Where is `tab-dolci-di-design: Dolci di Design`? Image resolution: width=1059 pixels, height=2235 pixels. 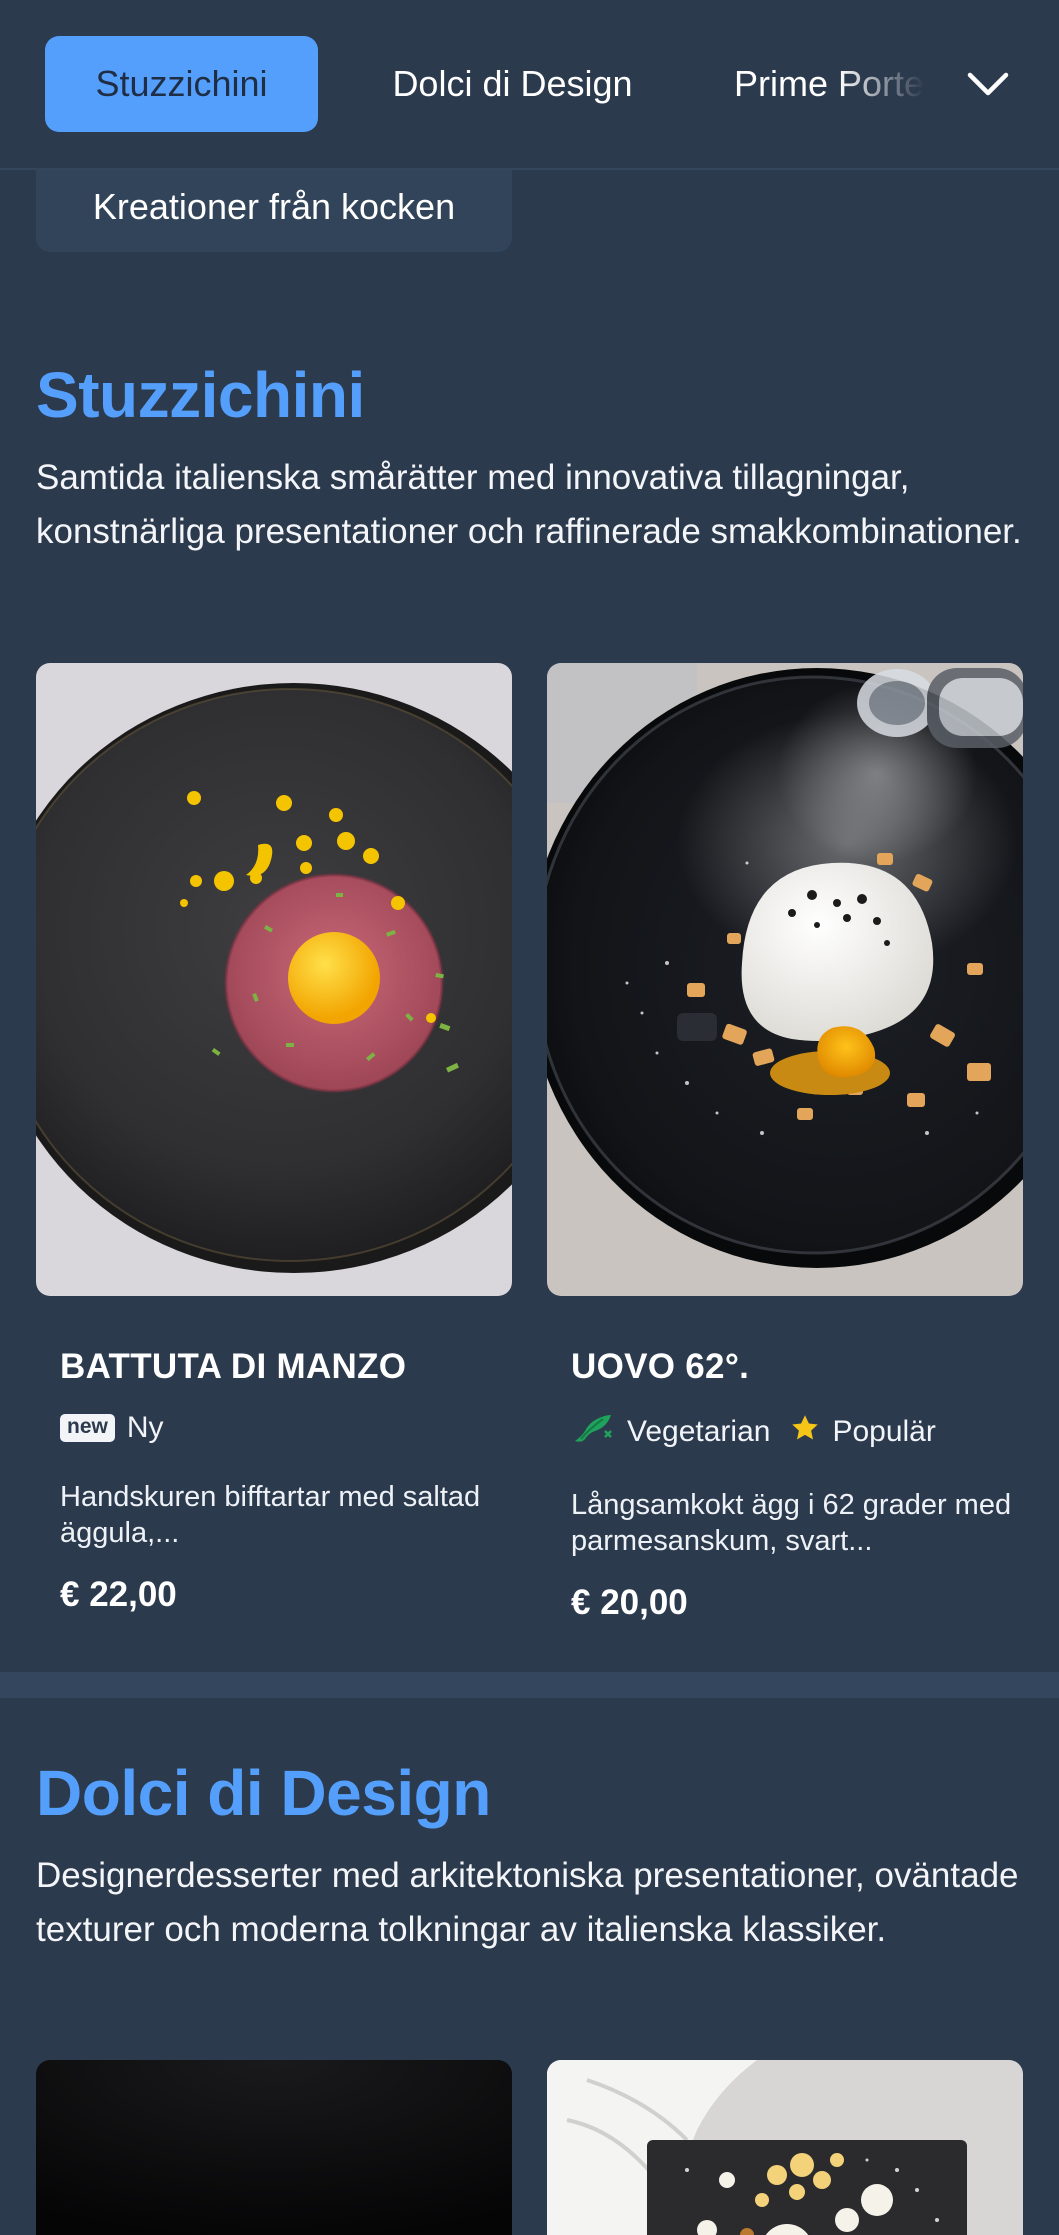 tab-dolci-di-design: Dolci di Design is located at coordinates (512, 84).